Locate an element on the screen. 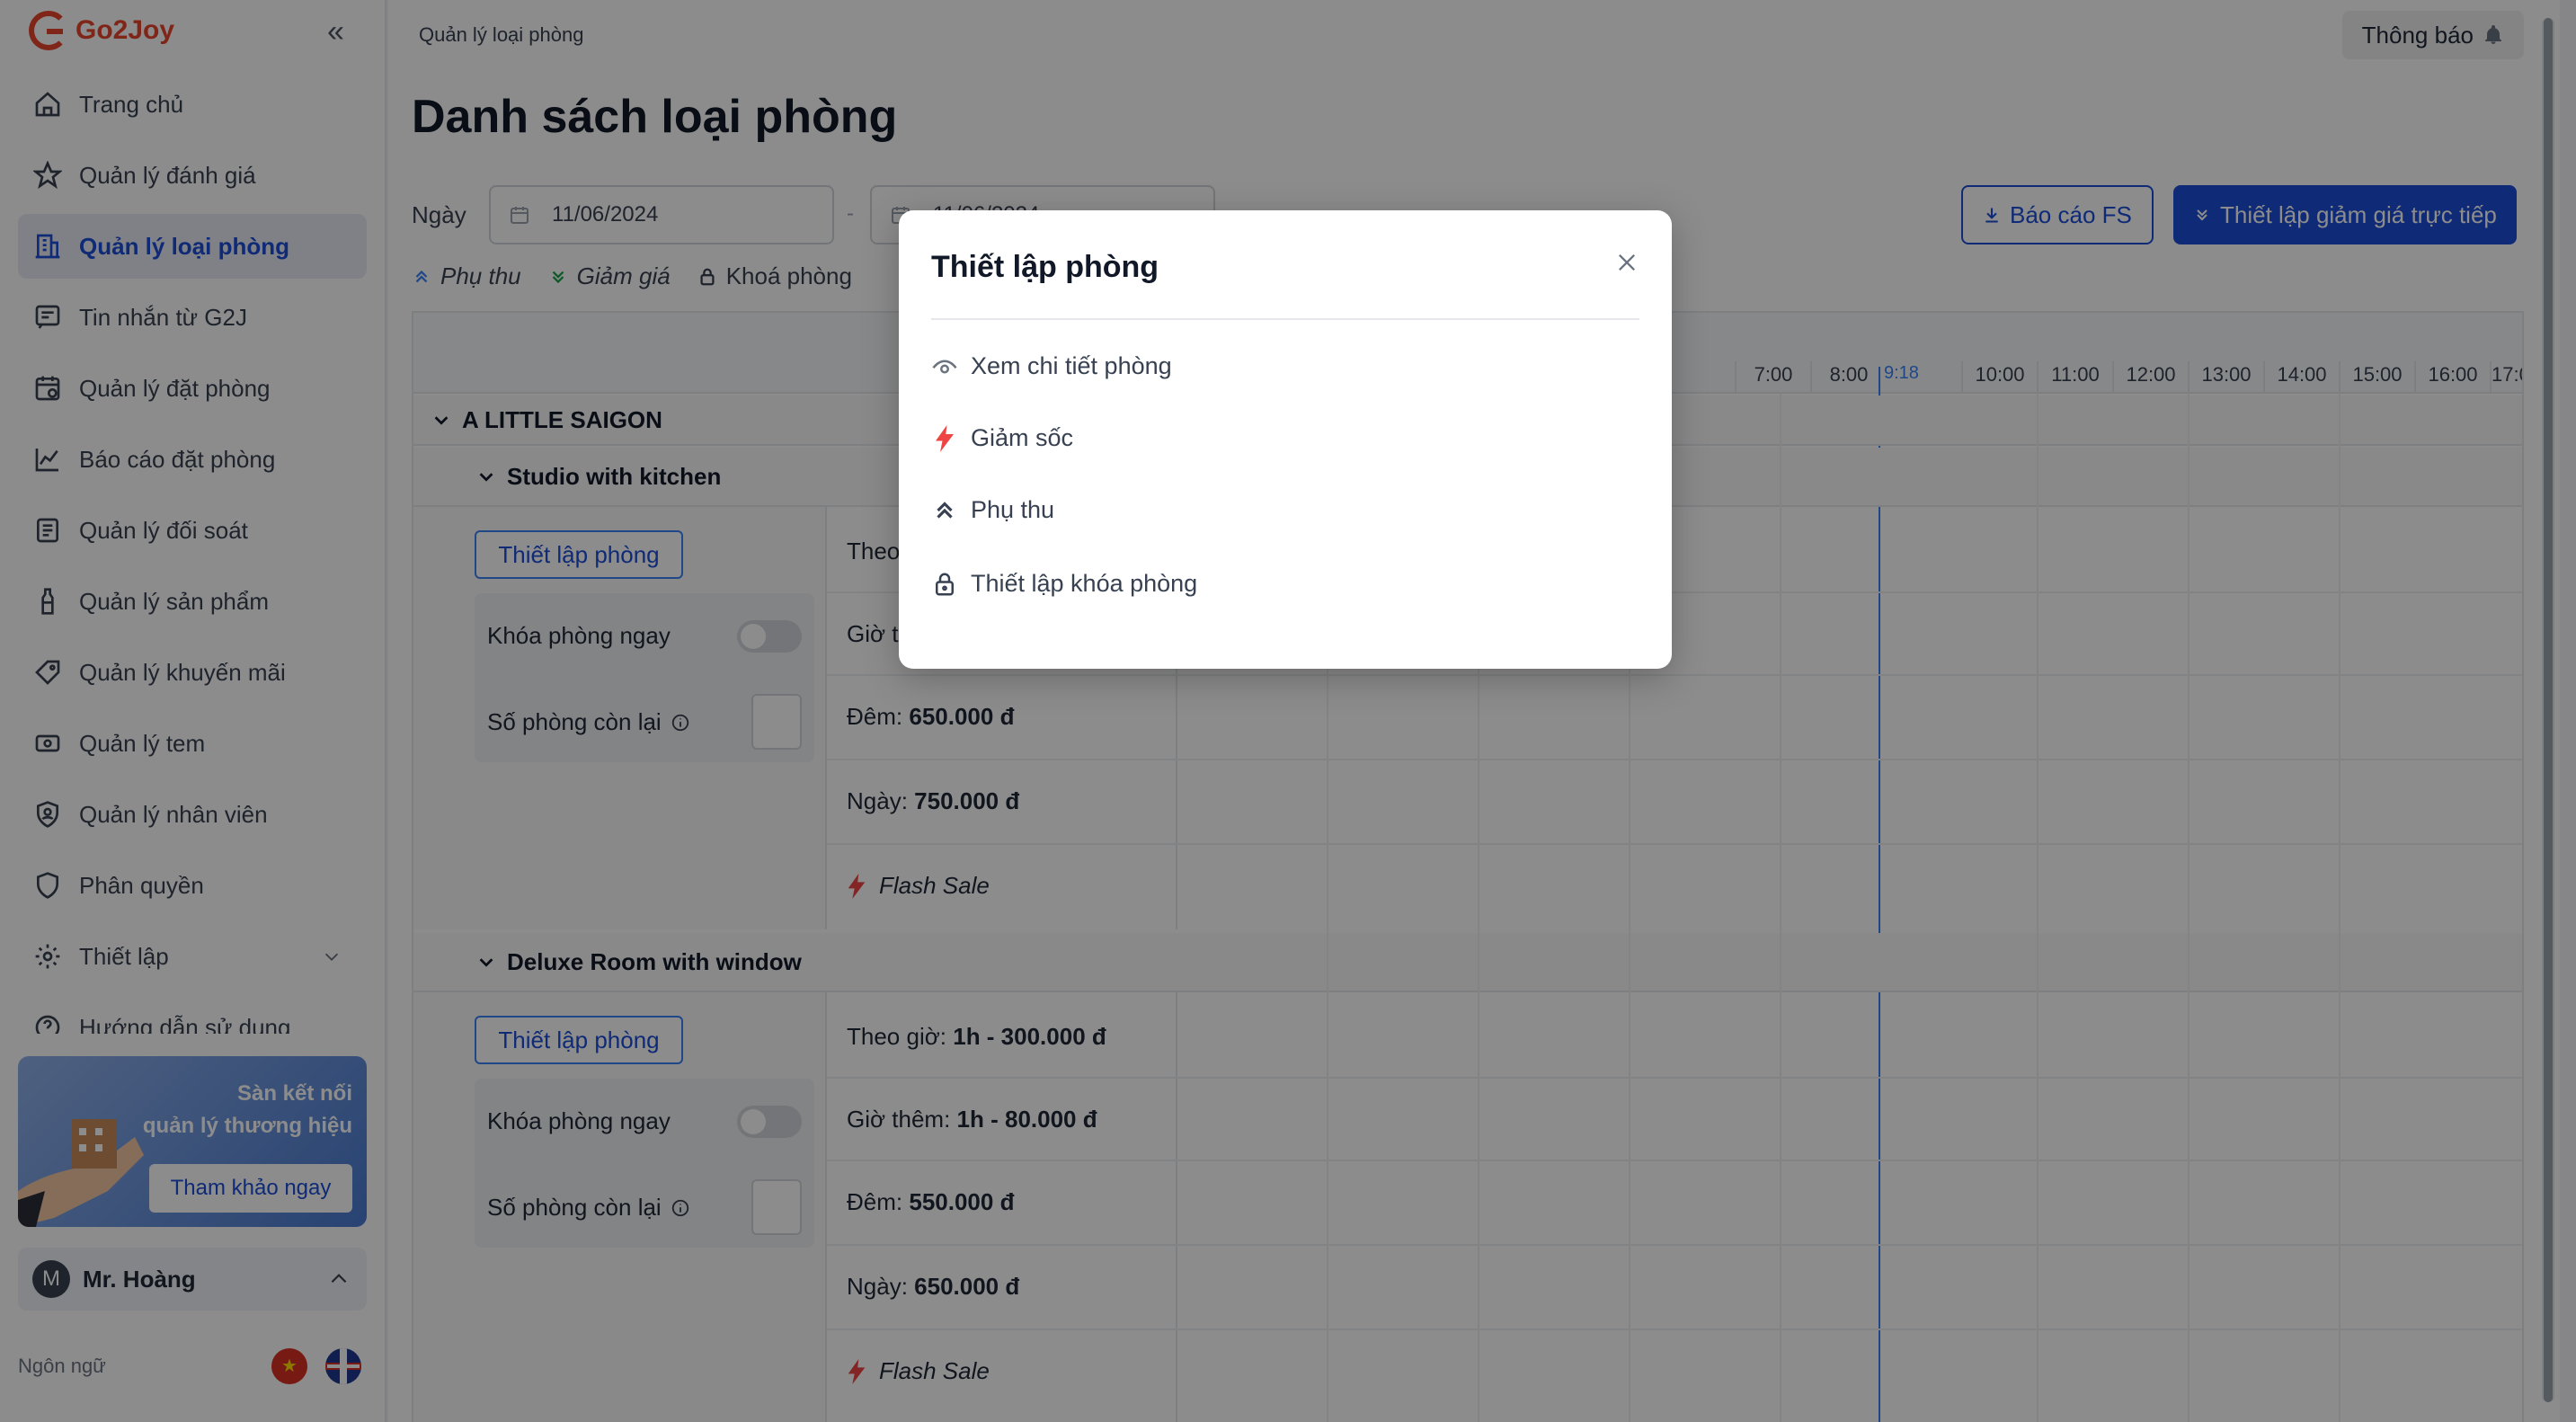  eye-icon is located at coordinates (945, 366).